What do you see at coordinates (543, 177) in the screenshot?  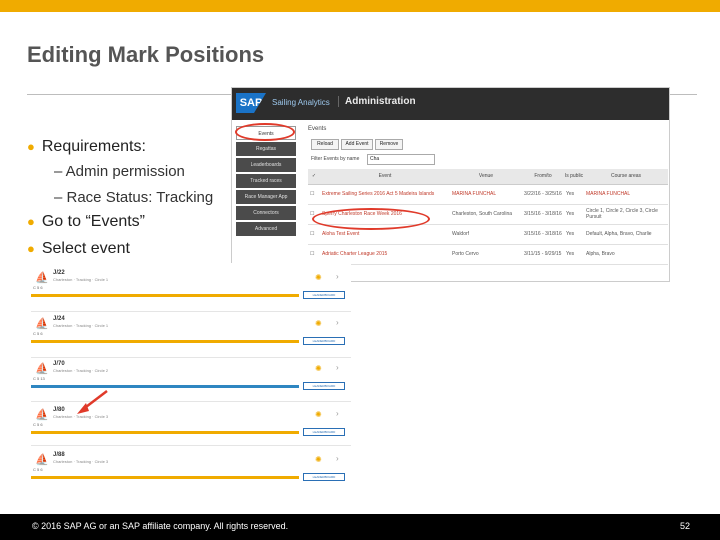 I see `column-header: From/to` at bounding box center [543, 177].